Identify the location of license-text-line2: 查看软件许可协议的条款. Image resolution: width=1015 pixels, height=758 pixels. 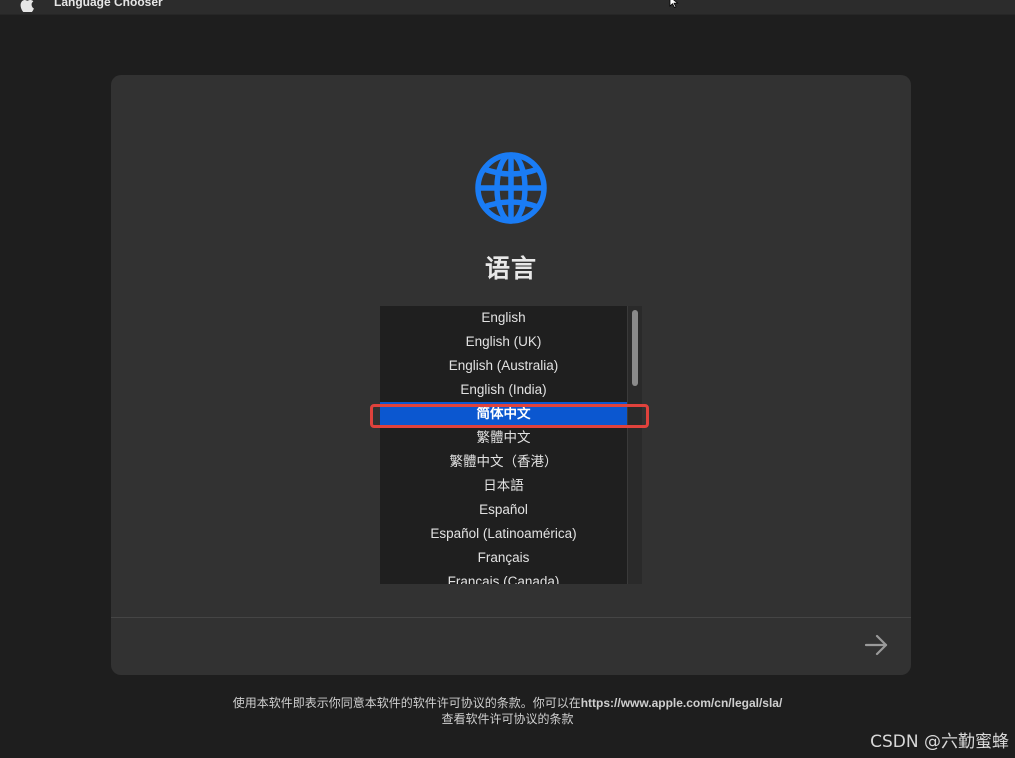
(507, 719).